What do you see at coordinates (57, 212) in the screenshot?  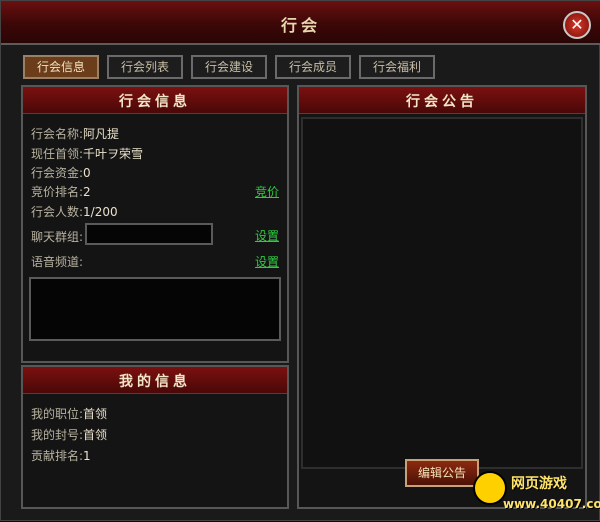 I see `guild-members-label: 行会人数:` at bounding box center [57, 212].